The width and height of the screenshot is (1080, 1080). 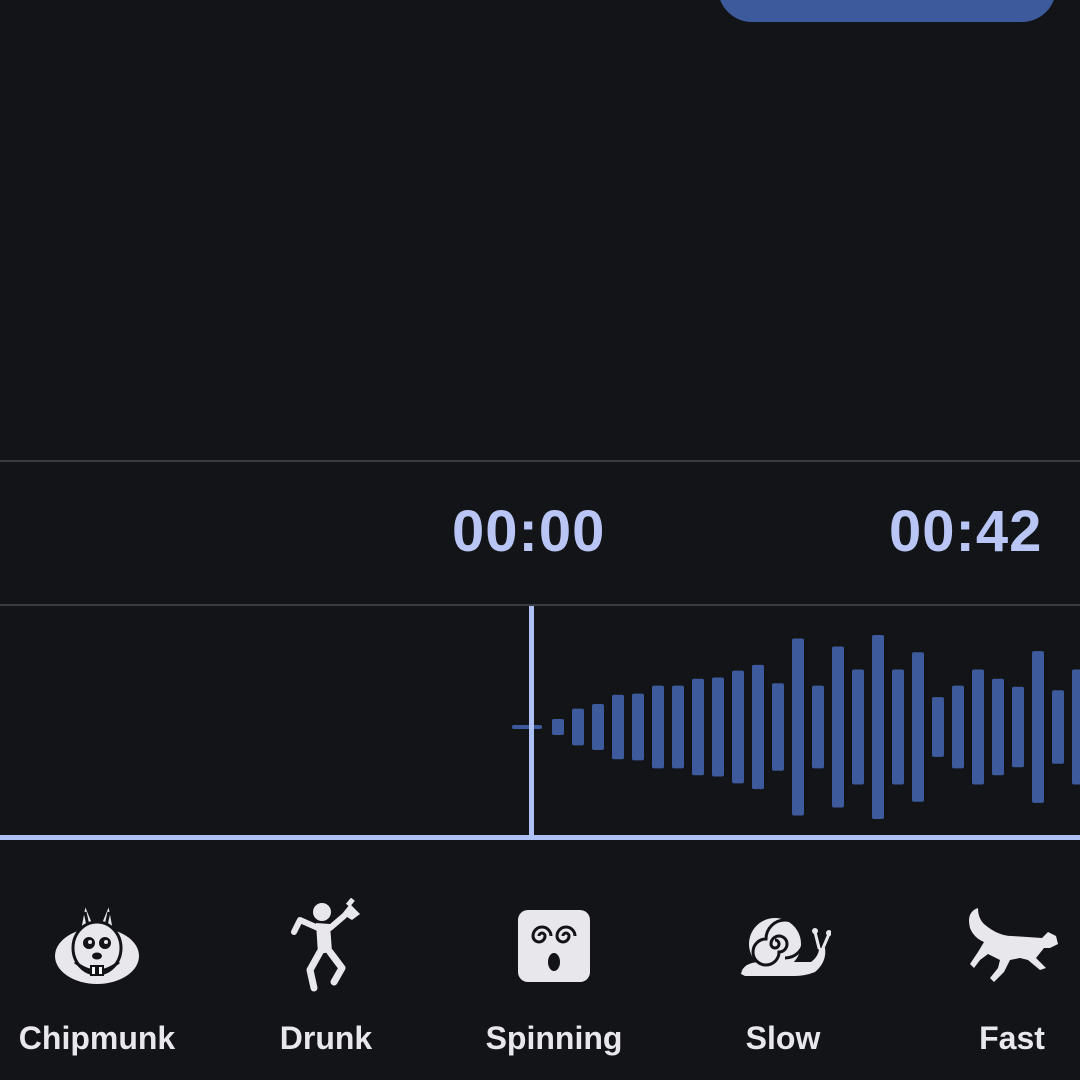 I want to click on effect-spinning: Spinning, so click(x=554, y=975).